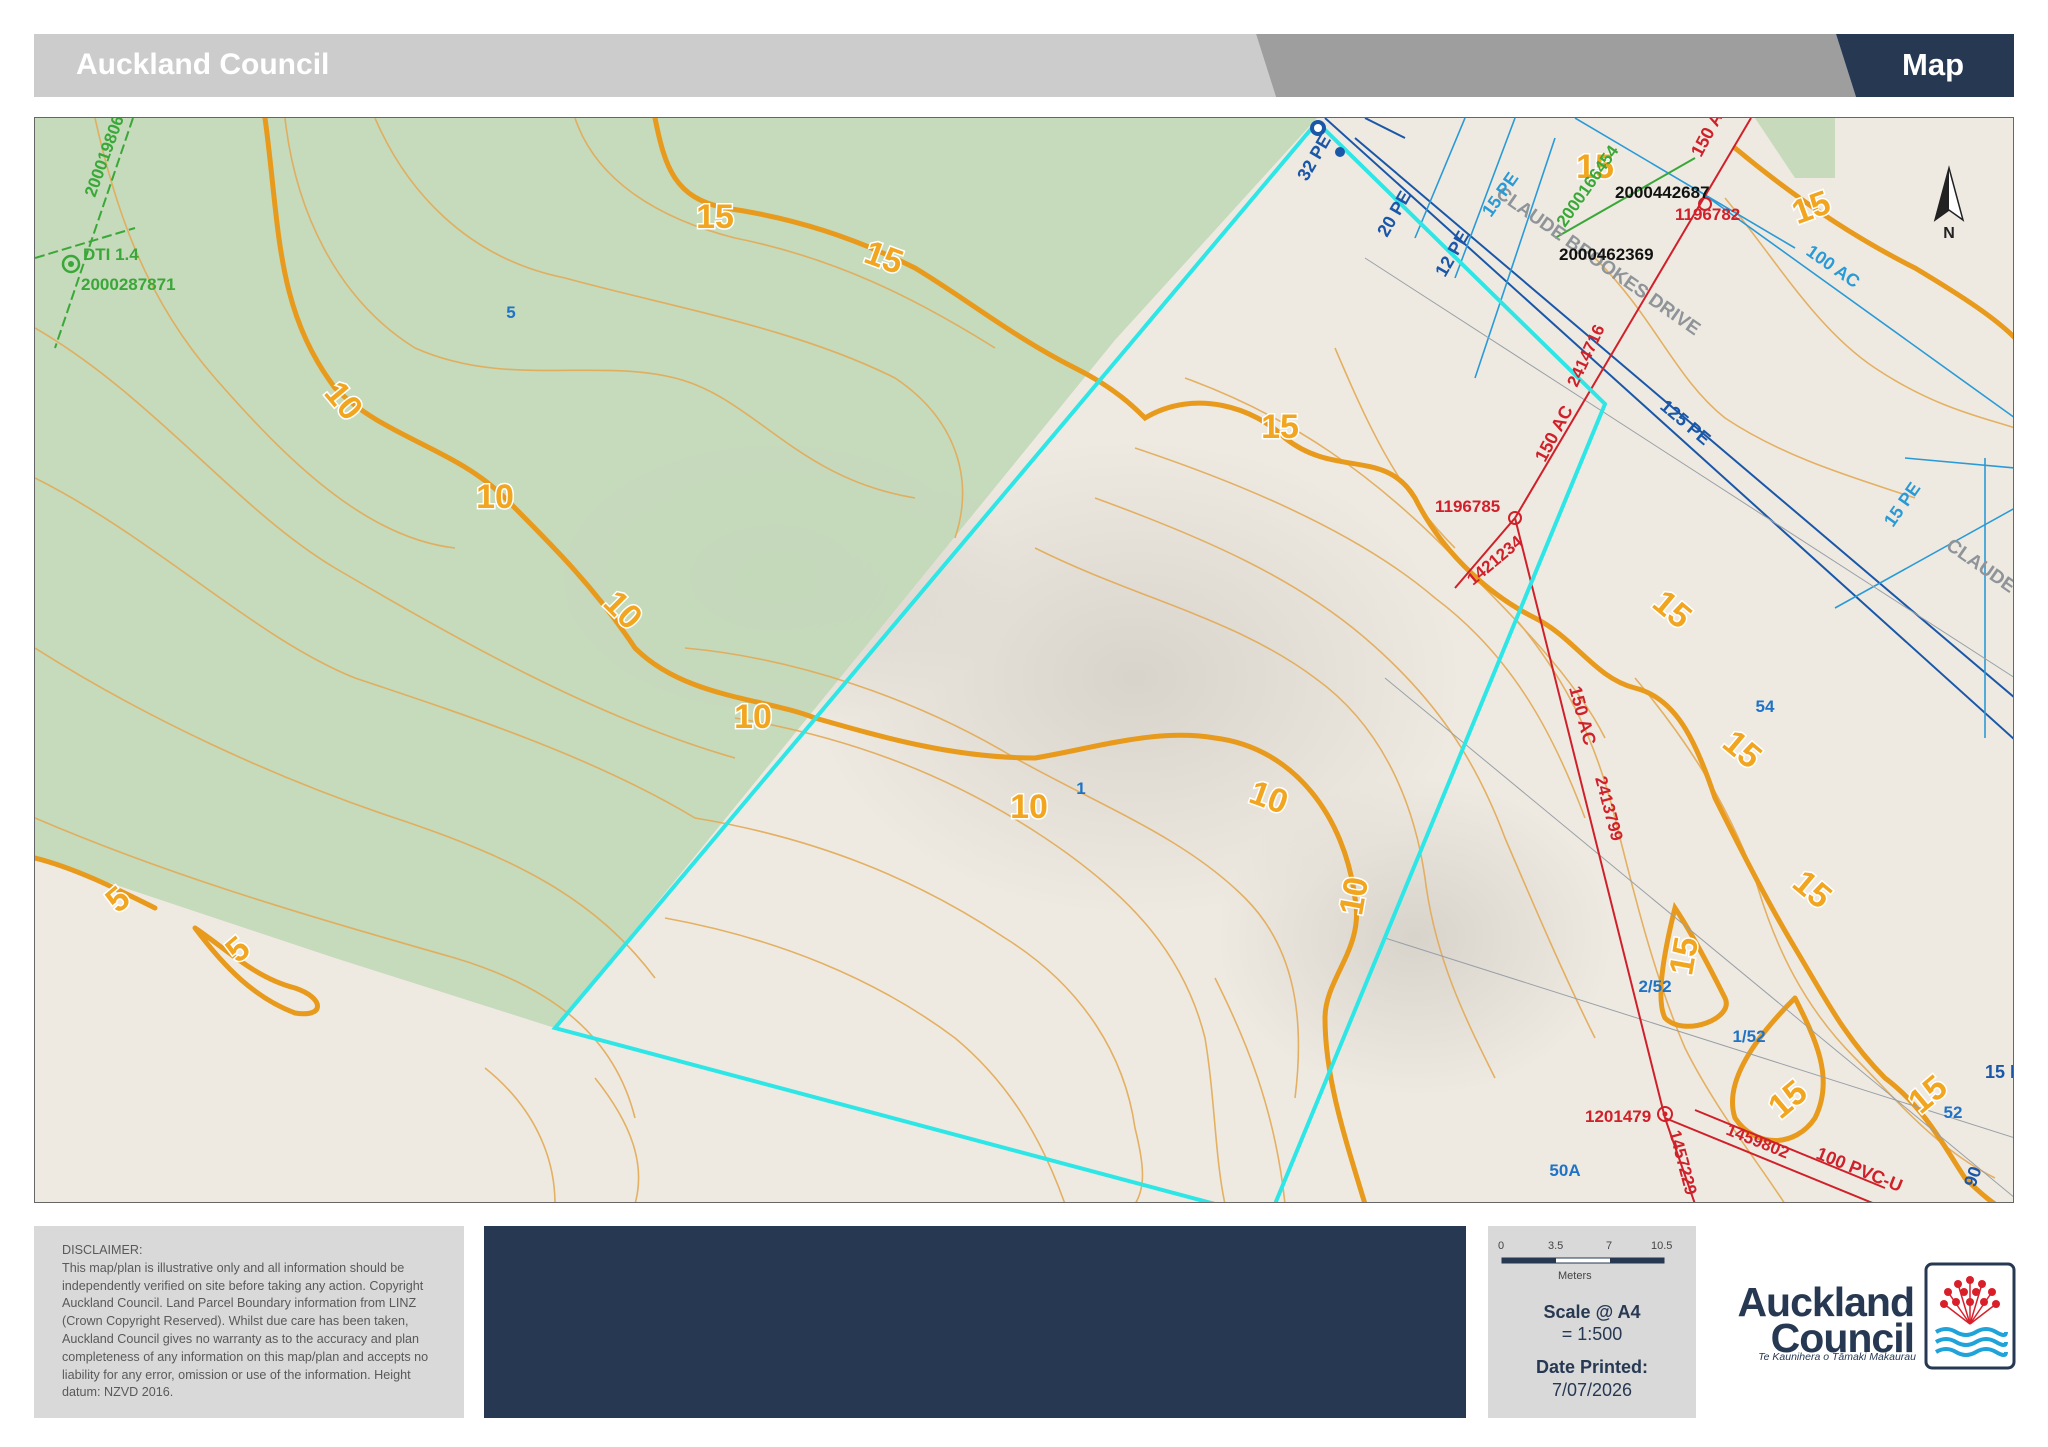 This screenshot has width=2048, height=1447. I want to click on date-value: 7/07/2026, so click(1592, 1390).